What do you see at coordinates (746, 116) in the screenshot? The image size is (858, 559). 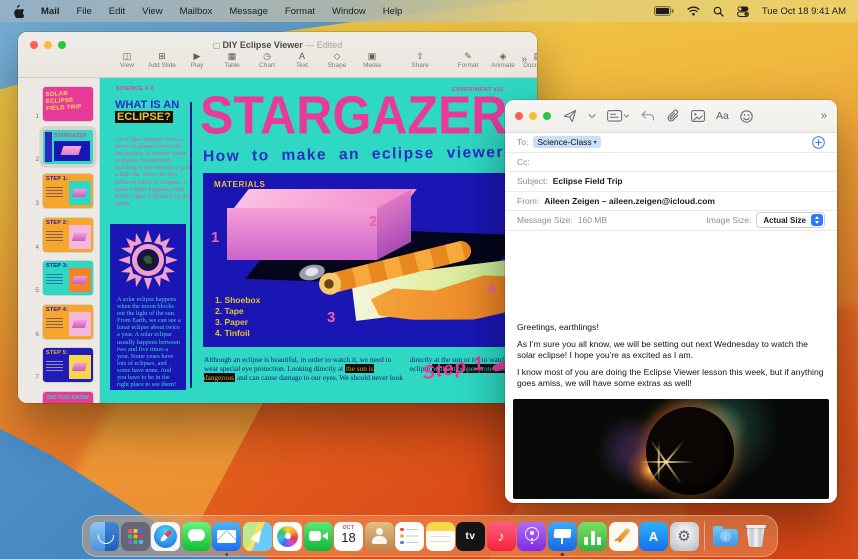 I see `emoji-button` at bounding box center [746, 116].